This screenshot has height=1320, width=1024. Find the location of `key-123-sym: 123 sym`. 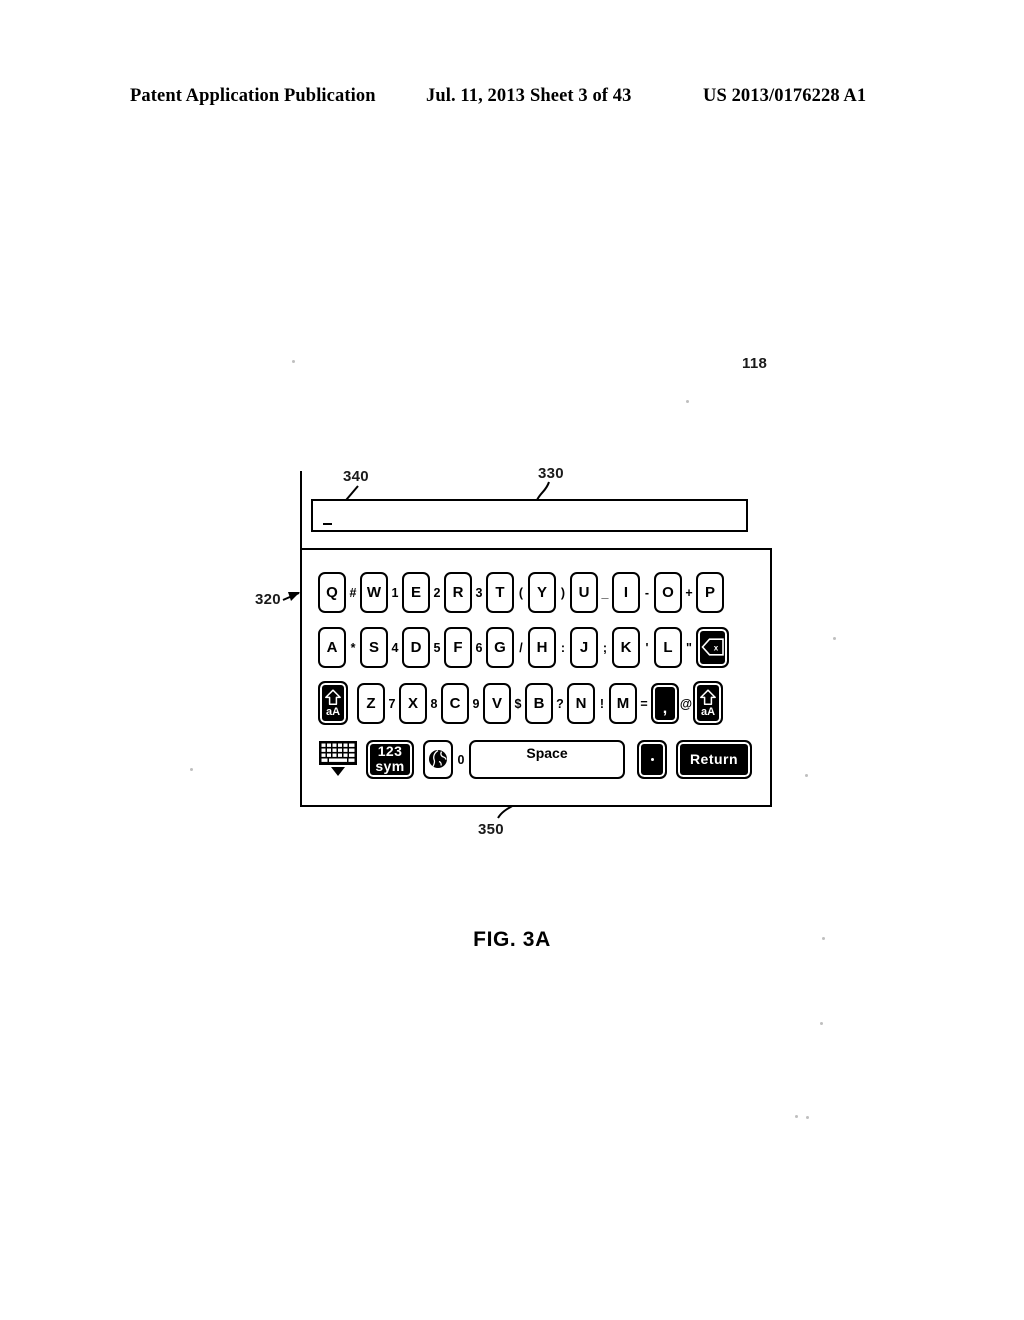

key-123-sym: 123 sym is located at coordinates (390, 759).